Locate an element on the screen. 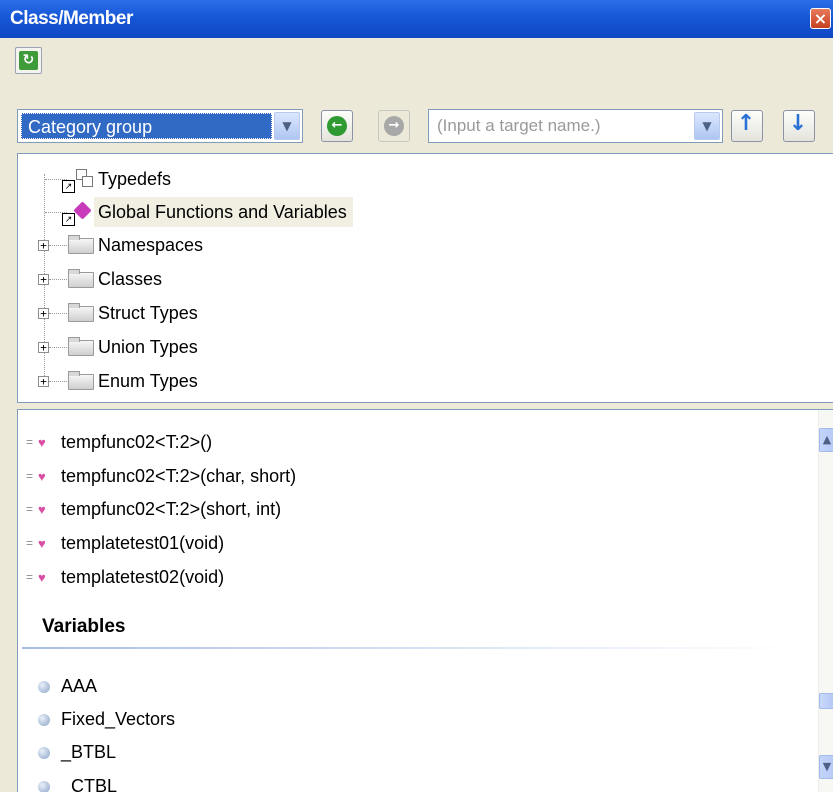 The width and height of the screenshot is (833, 792). vertical-scrollbar: ▲ ▼ is located at coordinates (825, 601).